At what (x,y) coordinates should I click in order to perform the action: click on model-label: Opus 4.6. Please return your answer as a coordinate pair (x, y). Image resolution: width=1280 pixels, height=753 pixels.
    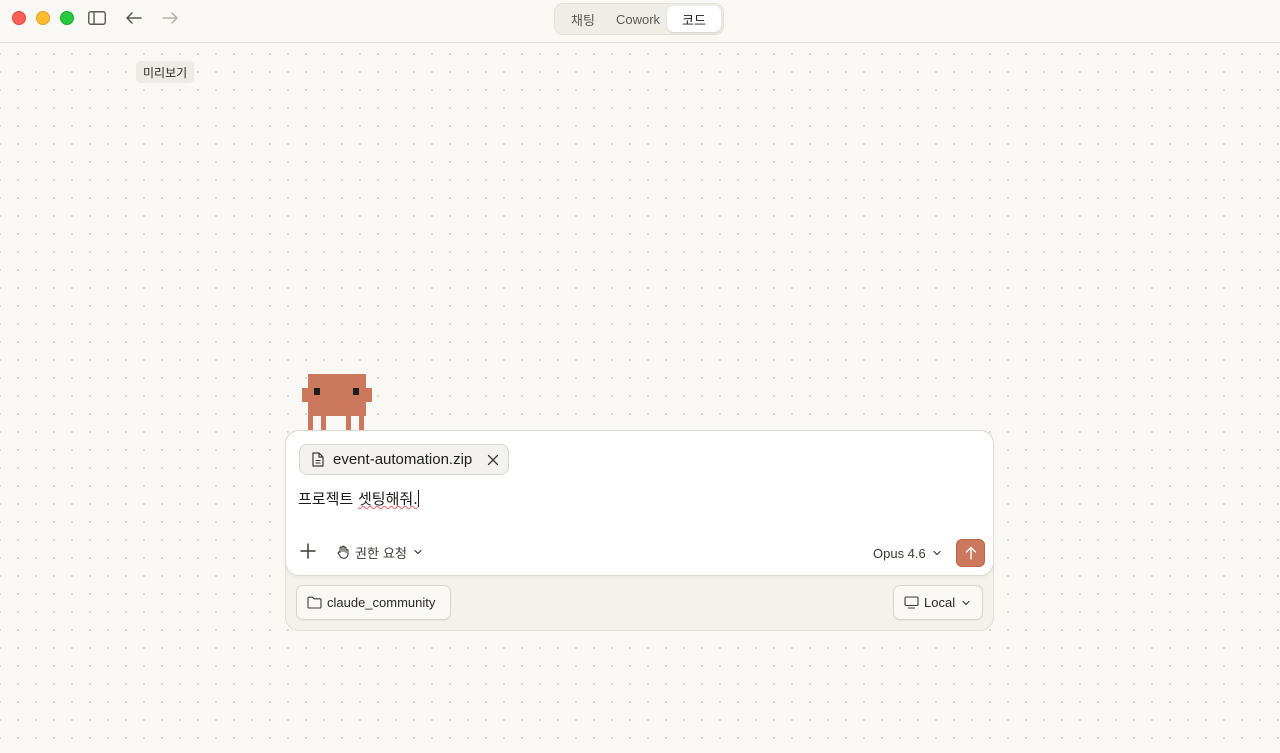
    Looking at the image, I should click on (899, 553).